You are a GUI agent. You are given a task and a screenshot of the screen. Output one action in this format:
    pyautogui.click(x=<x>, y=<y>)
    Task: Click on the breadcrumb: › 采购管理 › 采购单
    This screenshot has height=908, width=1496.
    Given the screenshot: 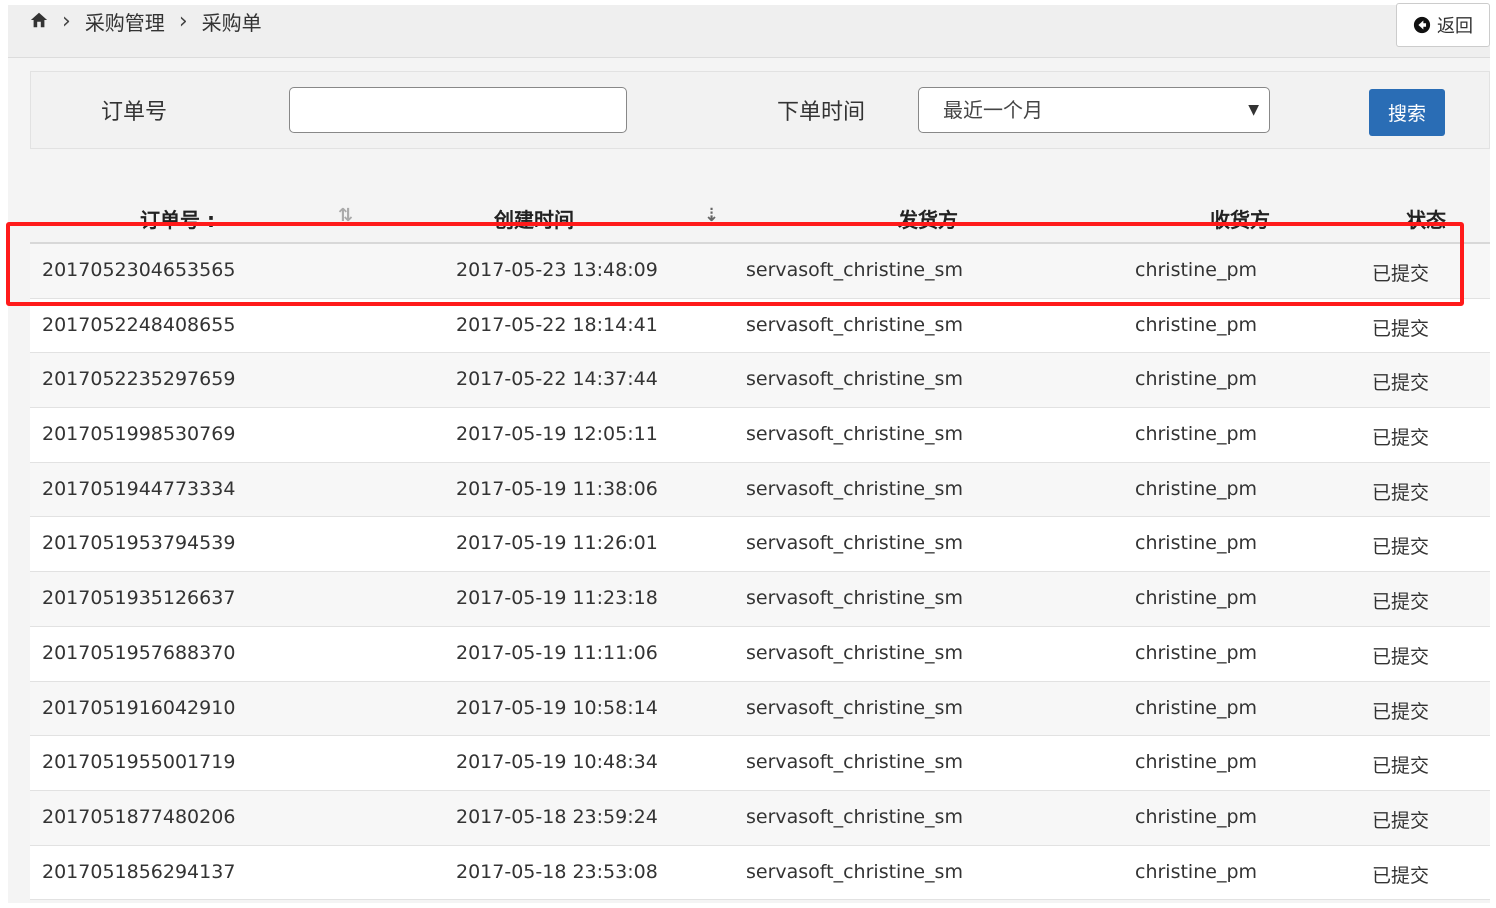 What is the action you would take?
    pyautogui.click(x=146, y=21)
    